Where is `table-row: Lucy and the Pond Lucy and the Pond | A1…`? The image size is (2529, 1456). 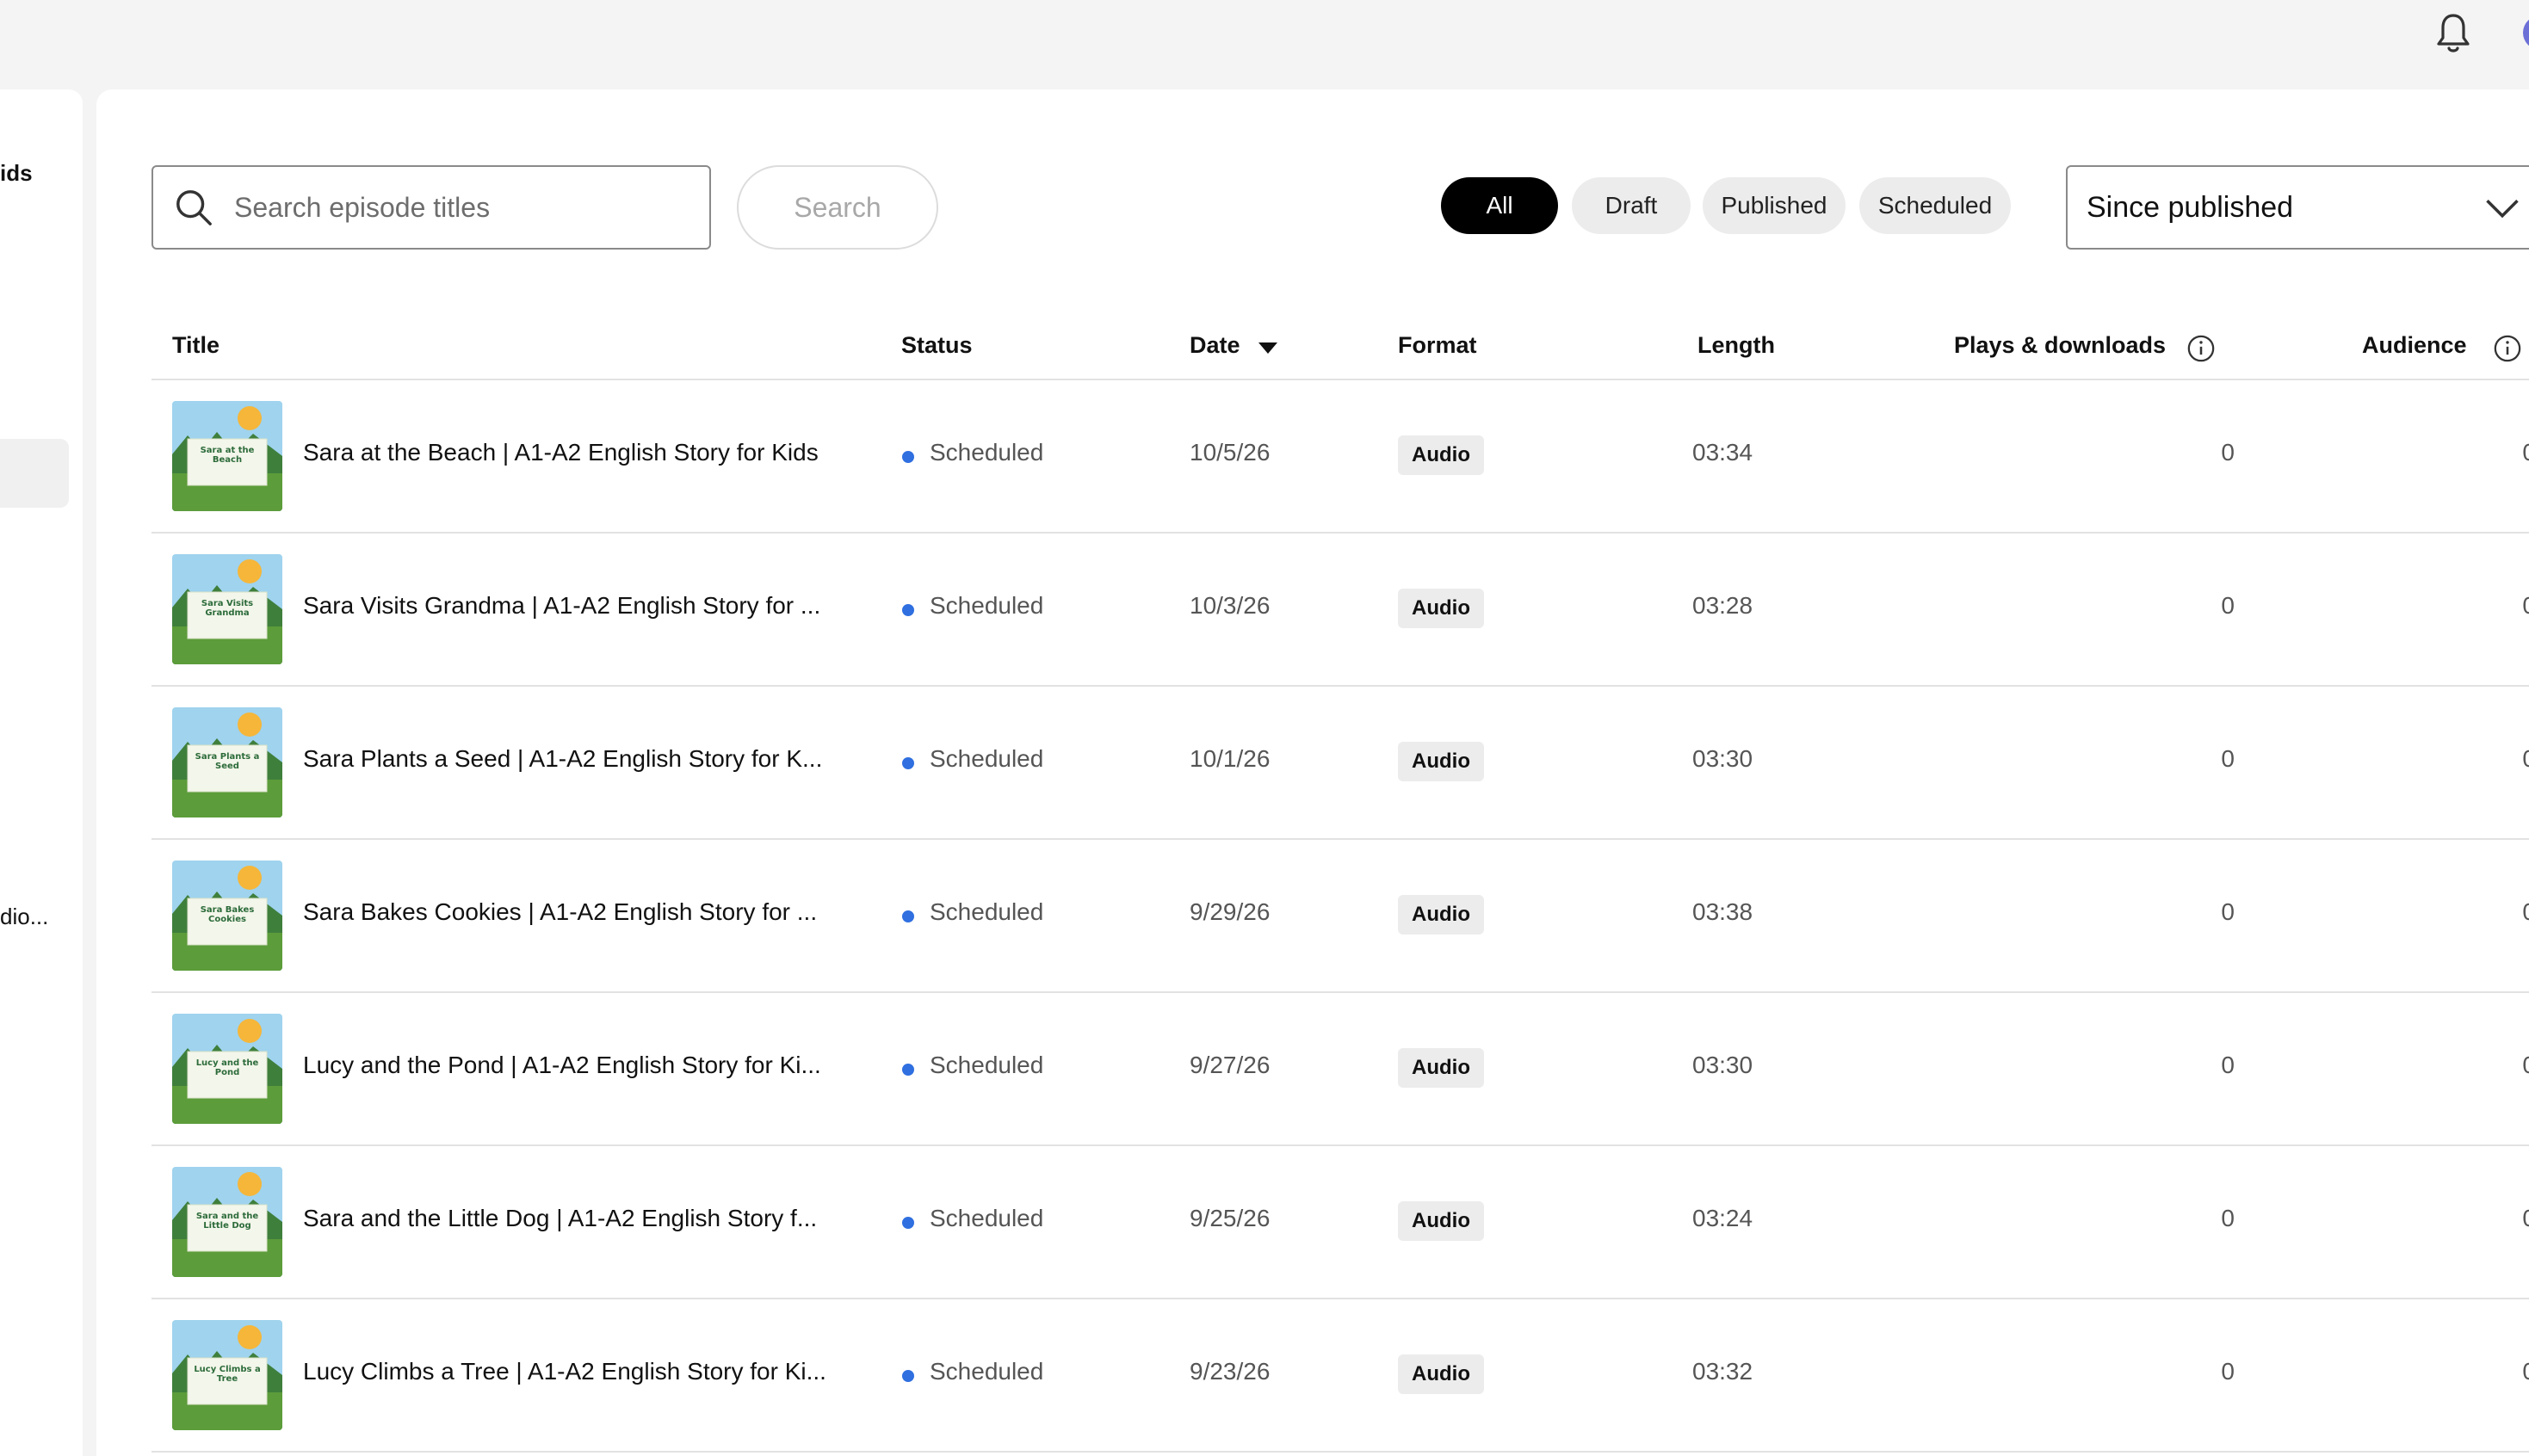 table-row: Lucy and the Pond Lucy and the Pond | A1… is located at coordinates (1340, 1069).